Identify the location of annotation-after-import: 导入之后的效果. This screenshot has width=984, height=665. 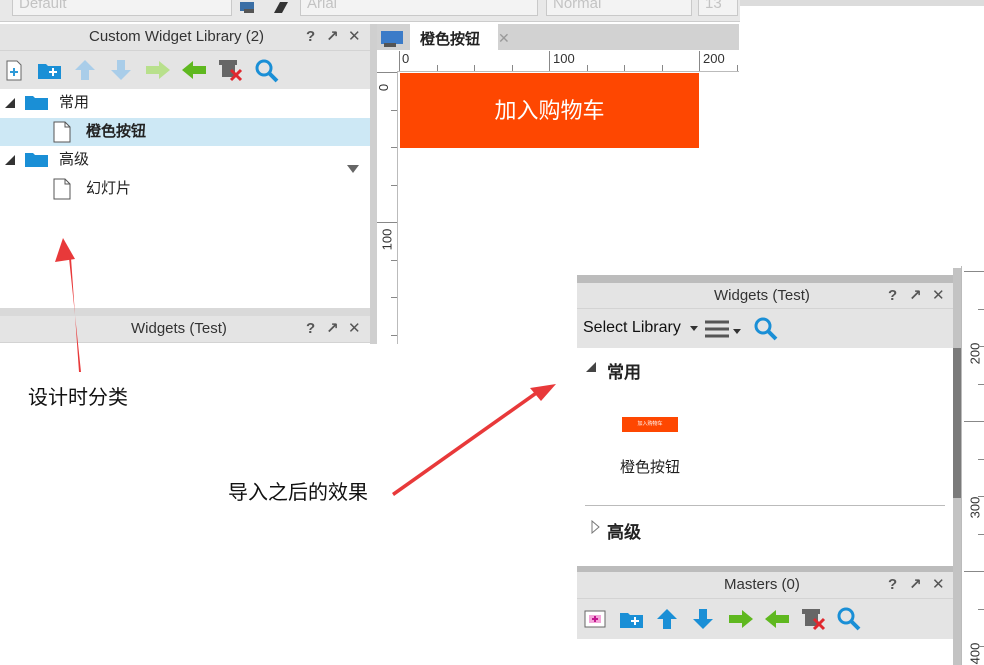
(298, 493).